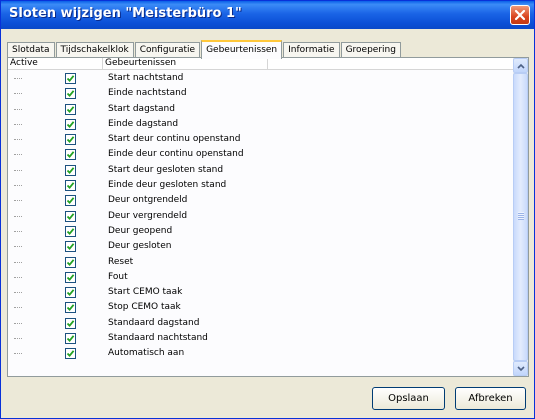 The width and height of the screenshot is (535, 419). Describe the element at coordinates (174, 139) in the screenshot. I see `event-label: Start deur continu openstand` at that location.